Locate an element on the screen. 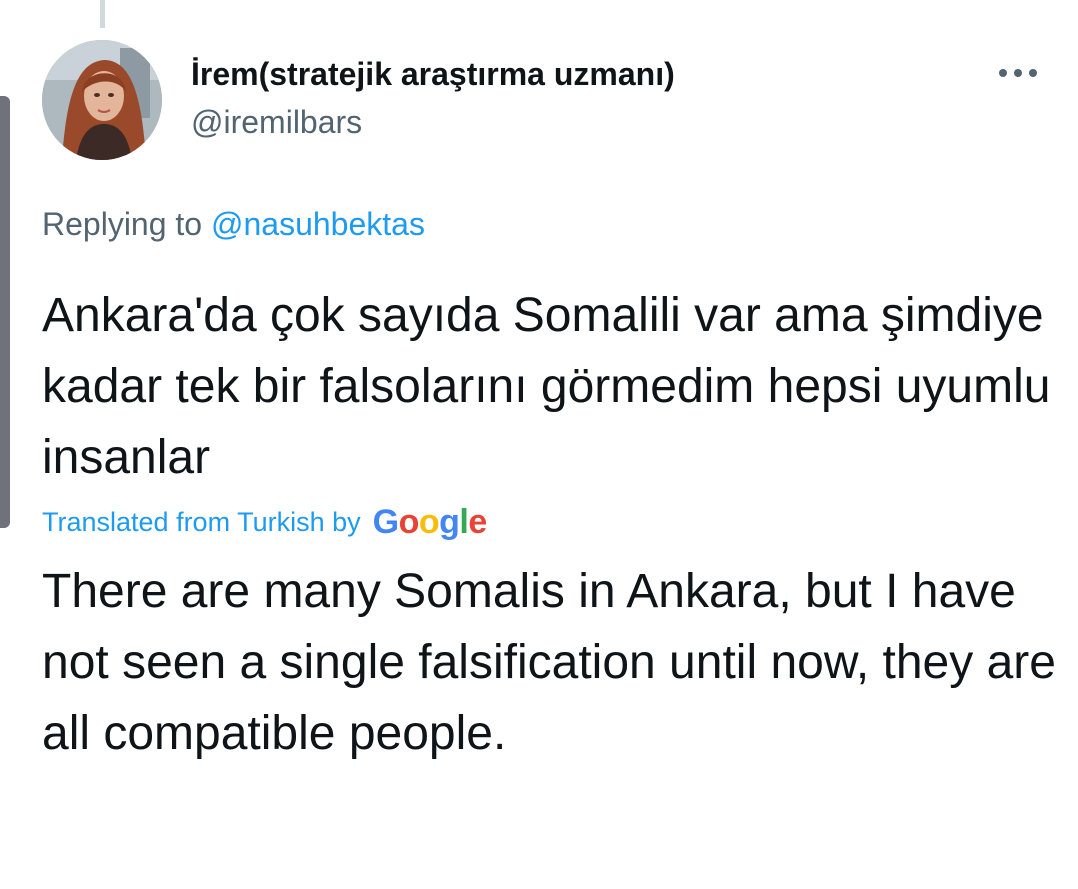 Image resolution: width=1078 pixels, height=889 pixels. avatar-image is located at coordinates (102, 100).